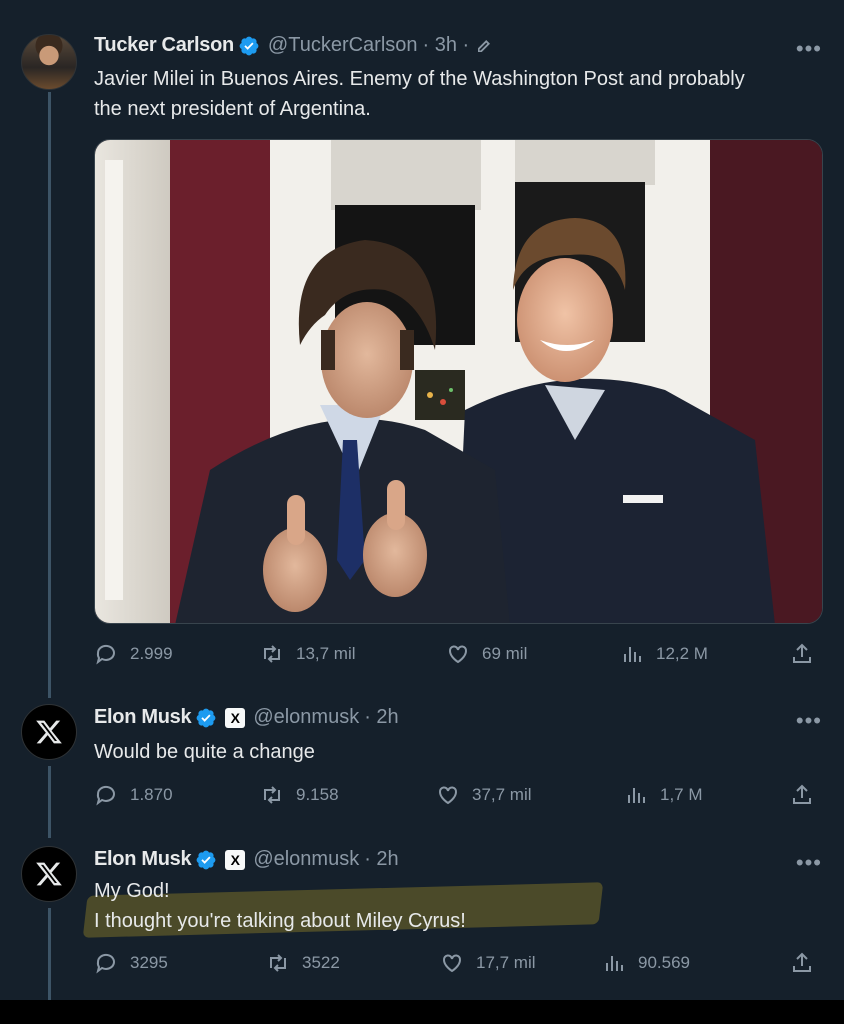  Describe the element at coordinates (446, 45) in the screenshot. I see `timestamp: · 3h ·` at that location.